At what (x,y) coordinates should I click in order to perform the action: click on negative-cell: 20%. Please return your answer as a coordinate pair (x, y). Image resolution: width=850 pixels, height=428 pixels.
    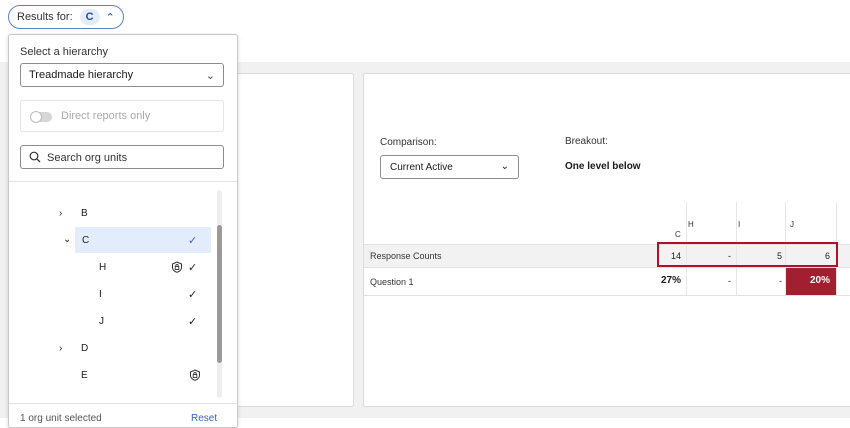
    Looking at the image, I should click on (811, 281).